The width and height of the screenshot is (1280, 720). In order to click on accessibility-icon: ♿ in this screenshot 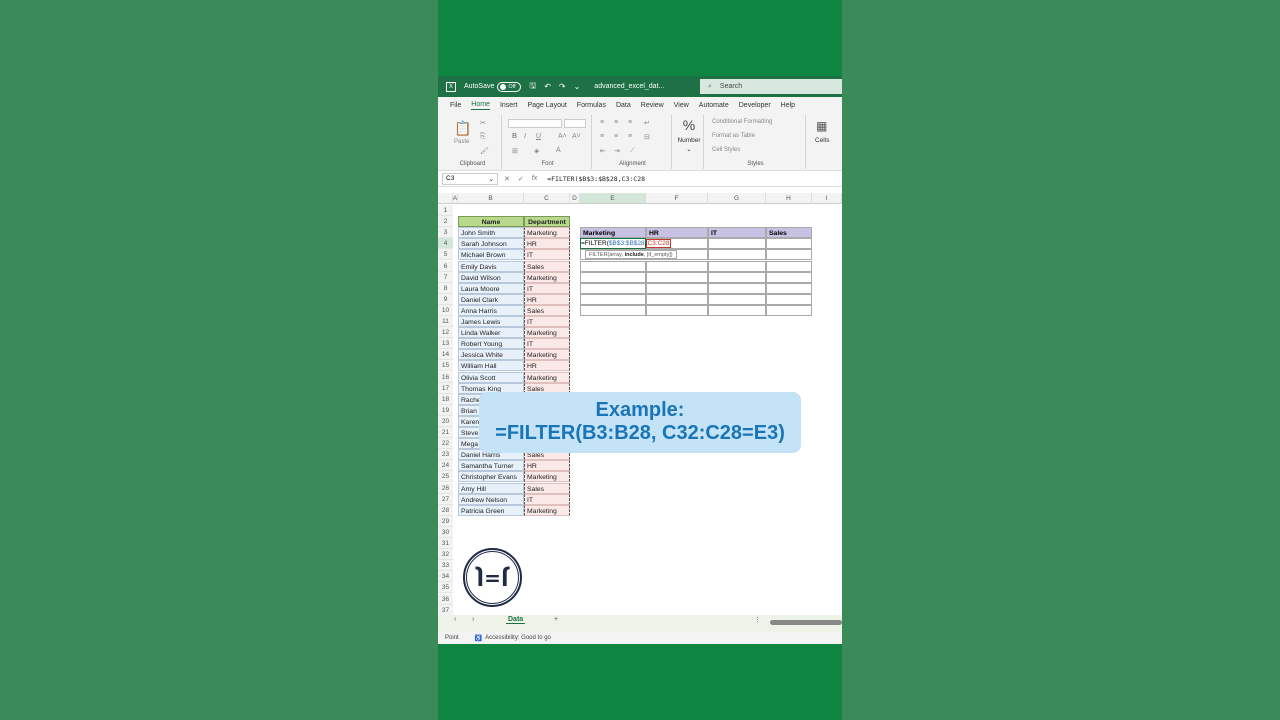, I will do `click(478, 638)`.